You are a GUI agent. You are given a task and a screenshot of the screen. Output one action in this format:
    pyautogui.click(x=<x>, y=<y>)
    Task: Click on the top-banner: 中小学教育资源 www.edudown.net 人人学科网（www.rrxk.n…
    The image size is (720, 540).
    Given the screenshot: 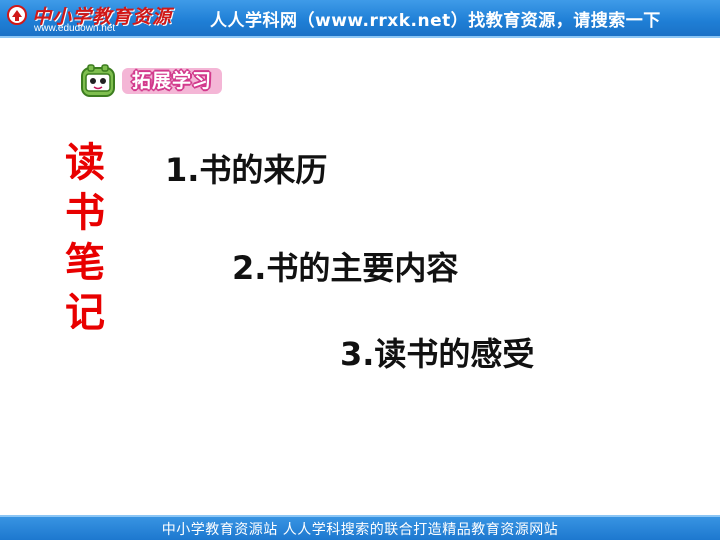 What is the action you would take?
    pyautogui.click(x=360, y=19)
    